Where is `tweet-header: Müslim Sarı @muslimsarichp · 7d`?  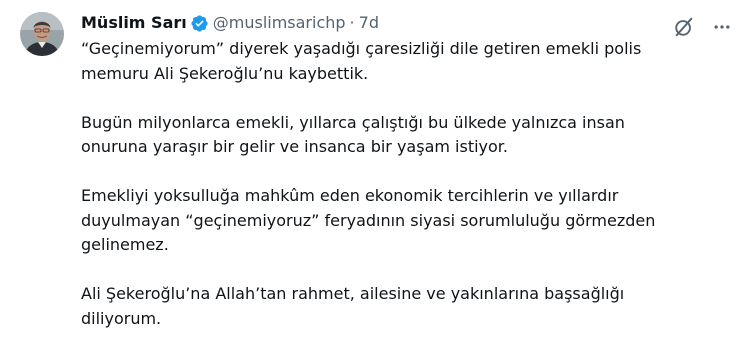
tweet-header: Müslim Sarı @muslimsarichp · 7d is located at coordinates (407, 23).